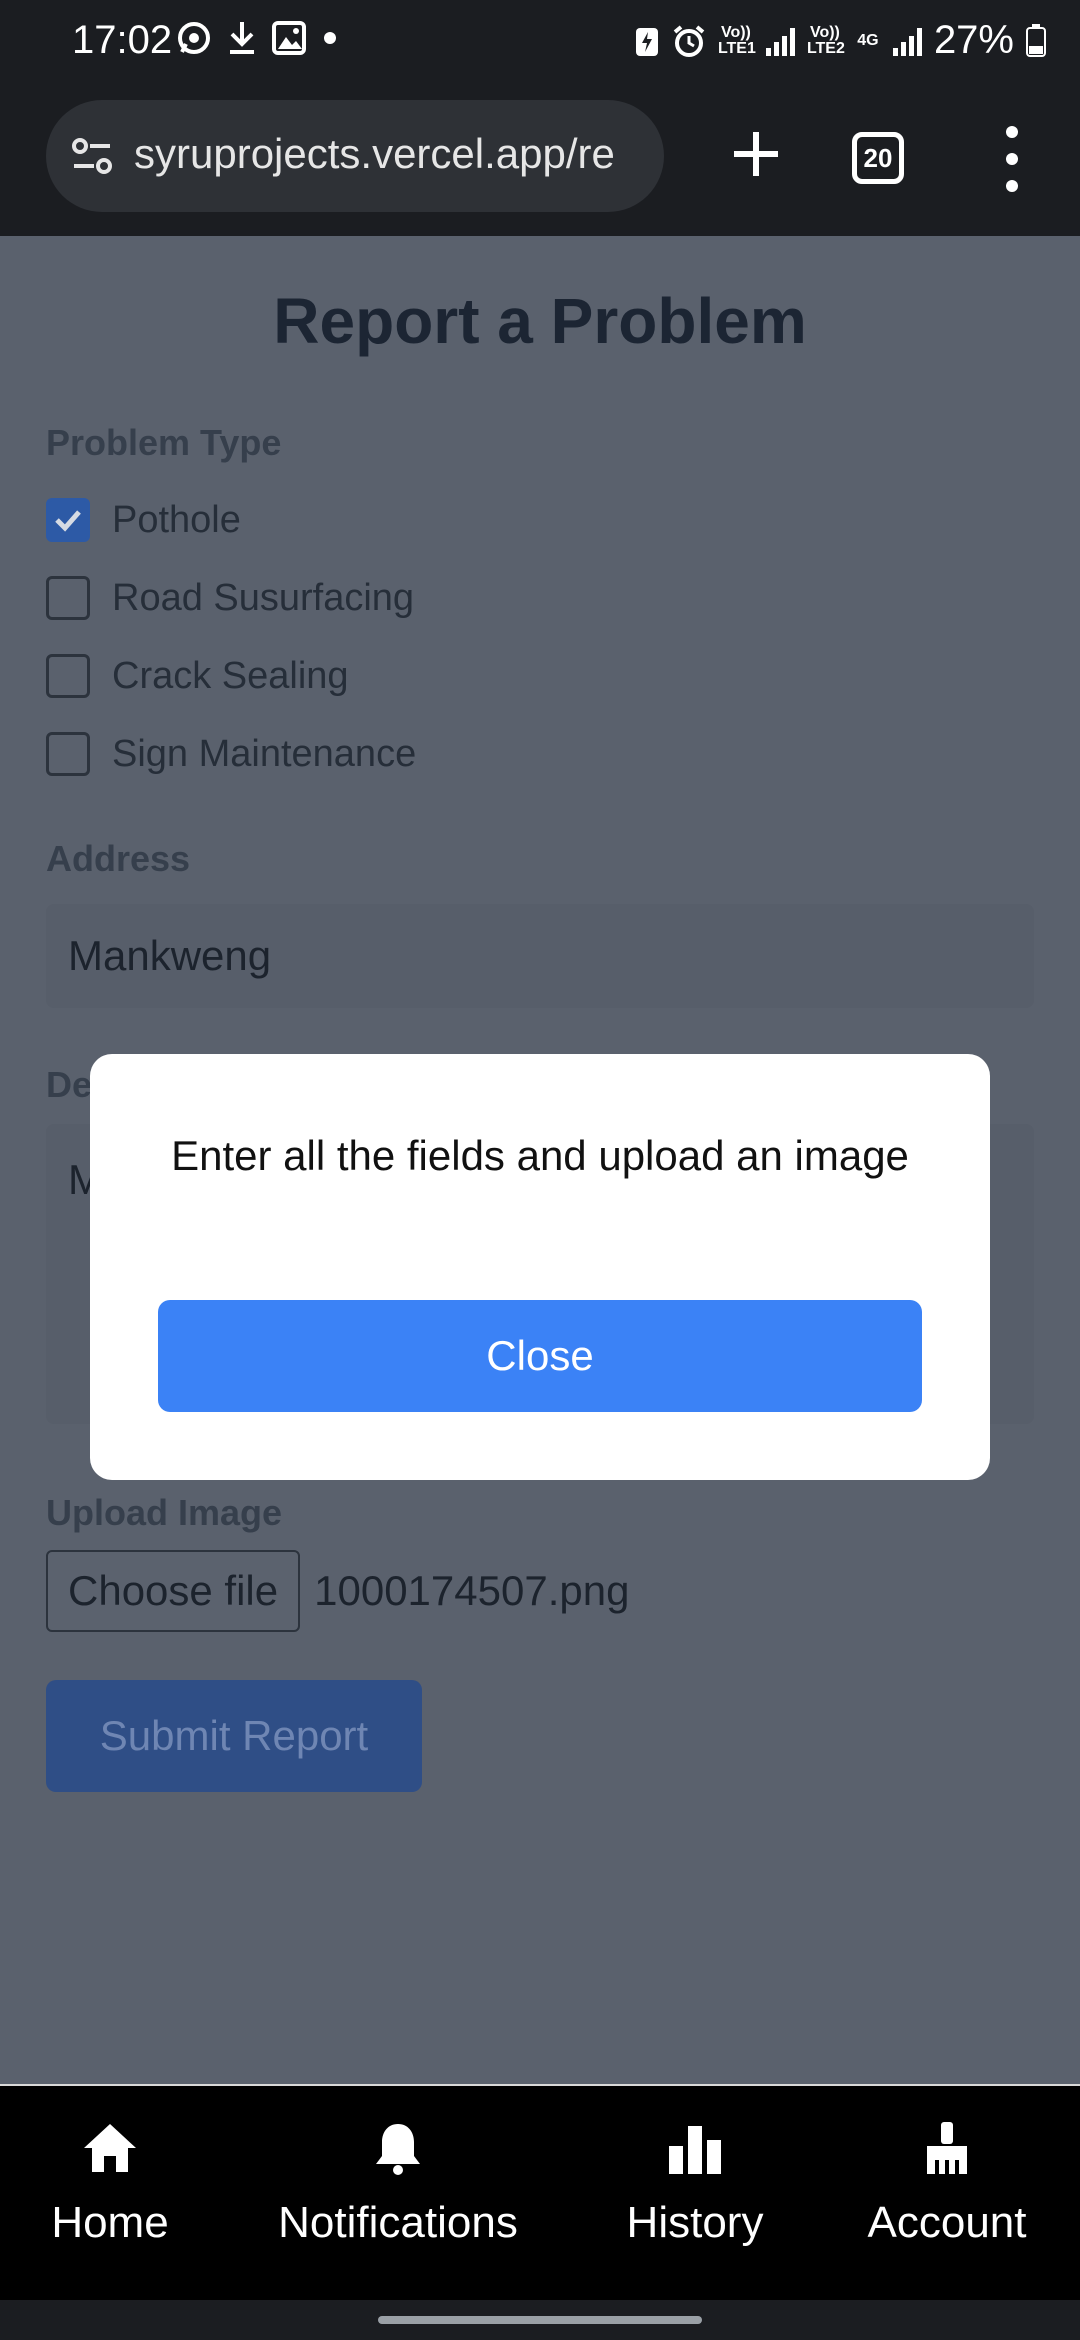 This screenshot has width=1080, height=2340. I want to click on bottom-navigation: Home Notifications History Account, so click(540, 2192).